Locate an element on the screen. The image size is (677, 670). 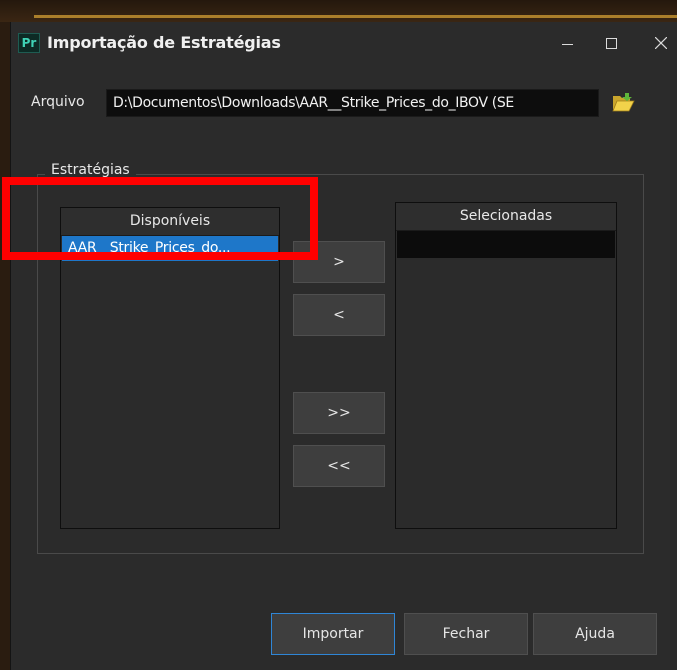
strategies-group-label: Estratégias is located at coordinates (90, 170).